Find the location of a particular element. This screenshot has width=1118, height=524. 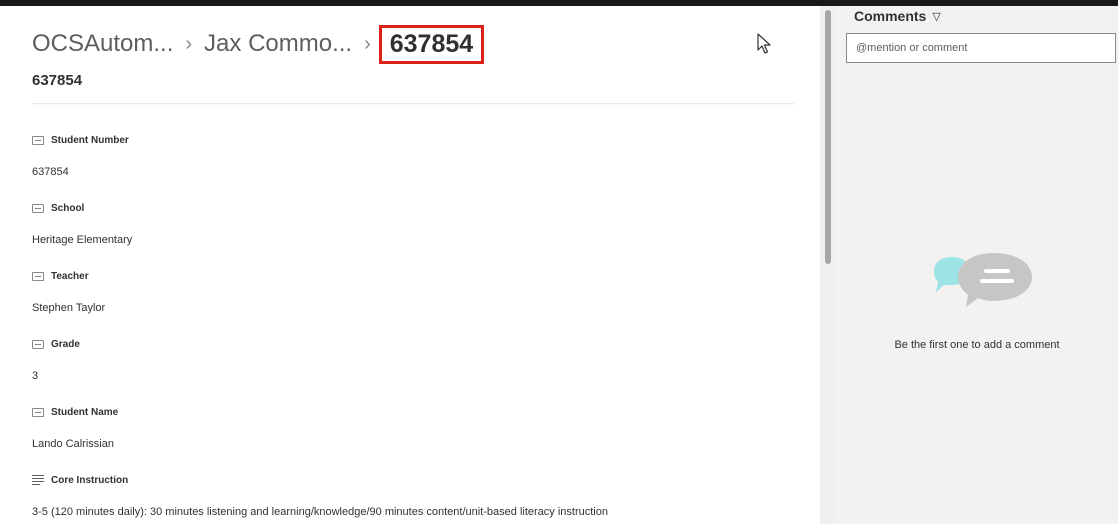

field-student-number: Student Number 637854 is located at coordinates (422, 166).